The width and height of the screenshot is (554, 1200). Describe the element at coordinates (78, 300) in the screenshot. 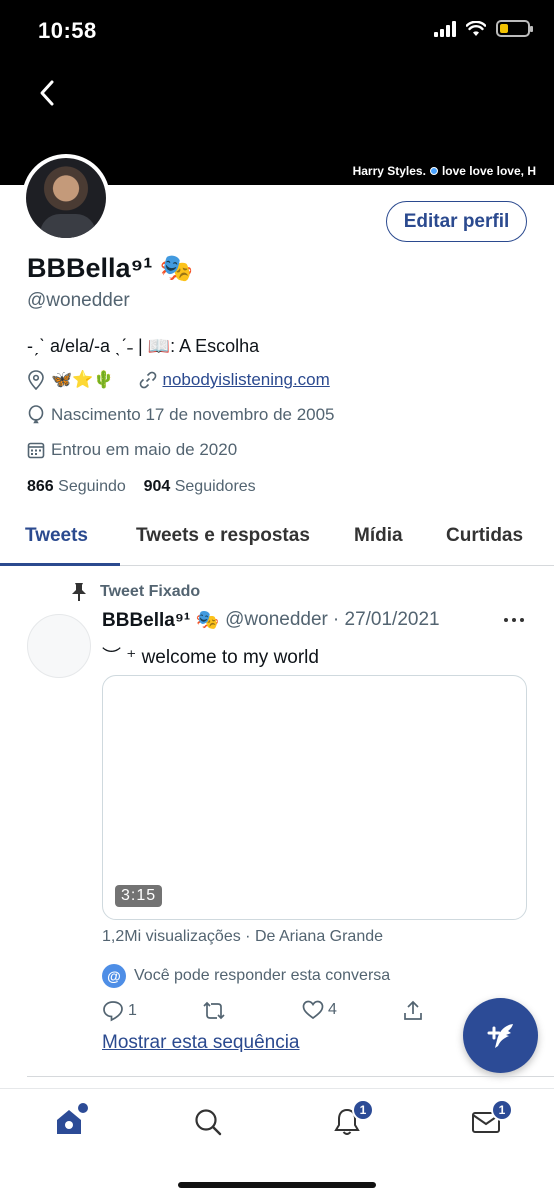

I see `profile-handle: @wonedder` at that location.